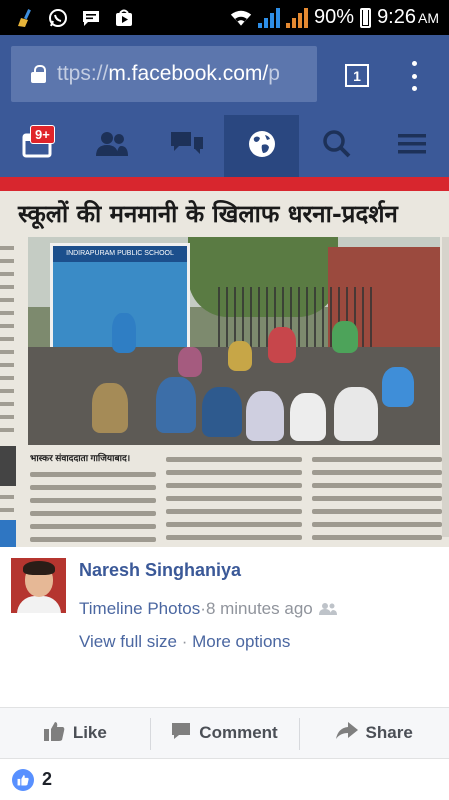  Describe the element at coordinates (241, 641) in the screenshot. I see `more-options-link: More options` at that location.